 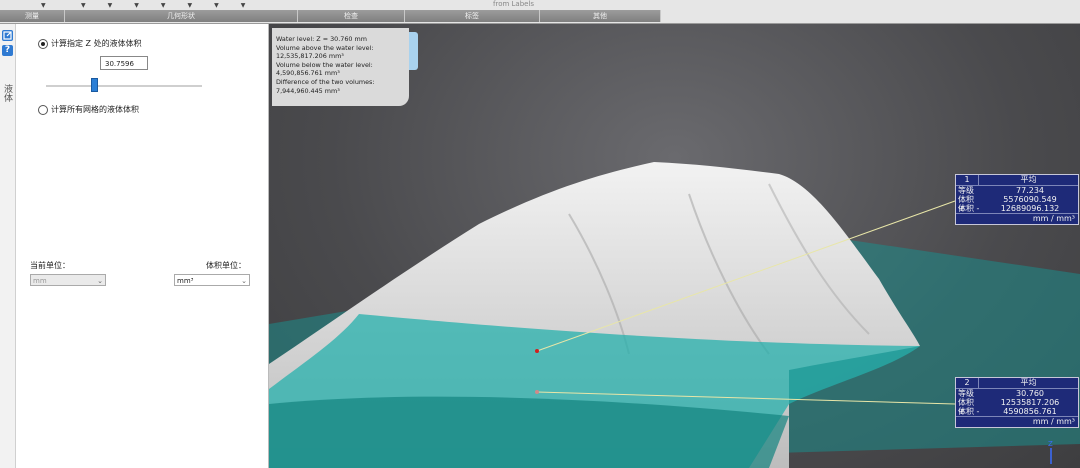 I want to click on current-unit-select: mm ⌄, so click(x=68, y=280).